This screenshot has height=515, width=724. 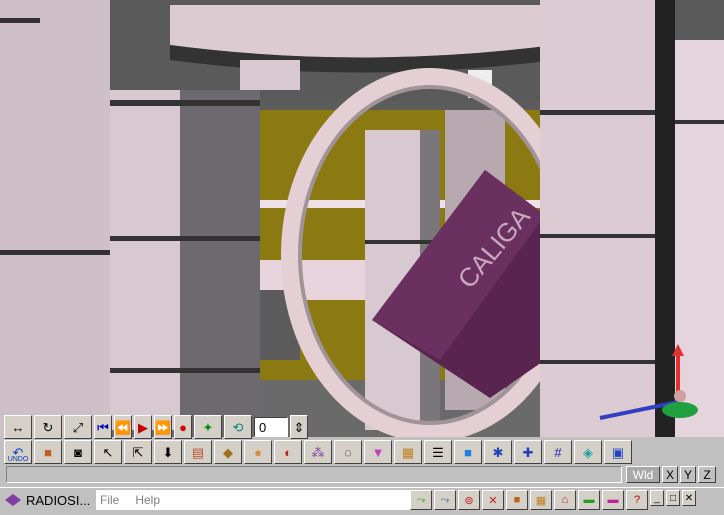 What do you see at coordinates (168, 452) in the screenshot?
I see `drop-icon: ⬇` at bounding box center [168, 452].